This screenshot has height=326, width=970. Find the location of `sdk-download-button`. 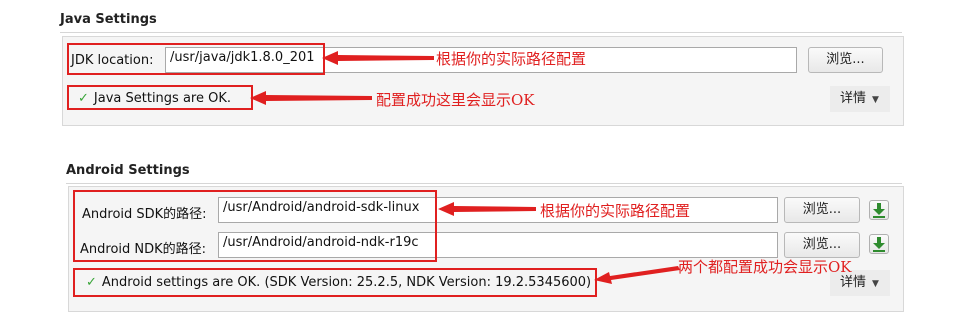

sdk-download-button is located at coordinates (879, 210).